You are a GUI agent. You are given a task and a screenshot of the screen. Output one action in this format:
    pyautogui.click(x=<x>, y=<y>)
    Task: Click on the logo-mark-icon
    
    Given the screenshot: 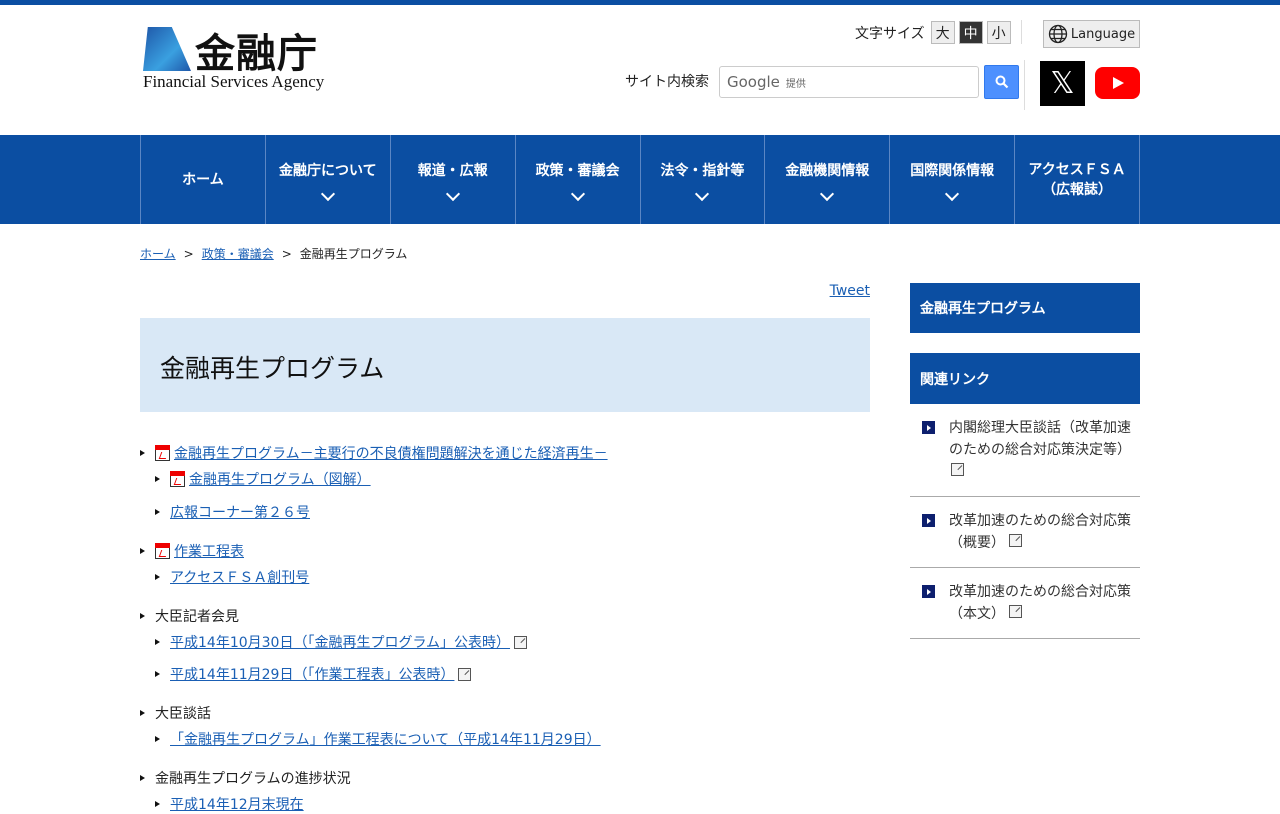 What is the action you would take?
    pyautogui.click(x=167, y=49)
    